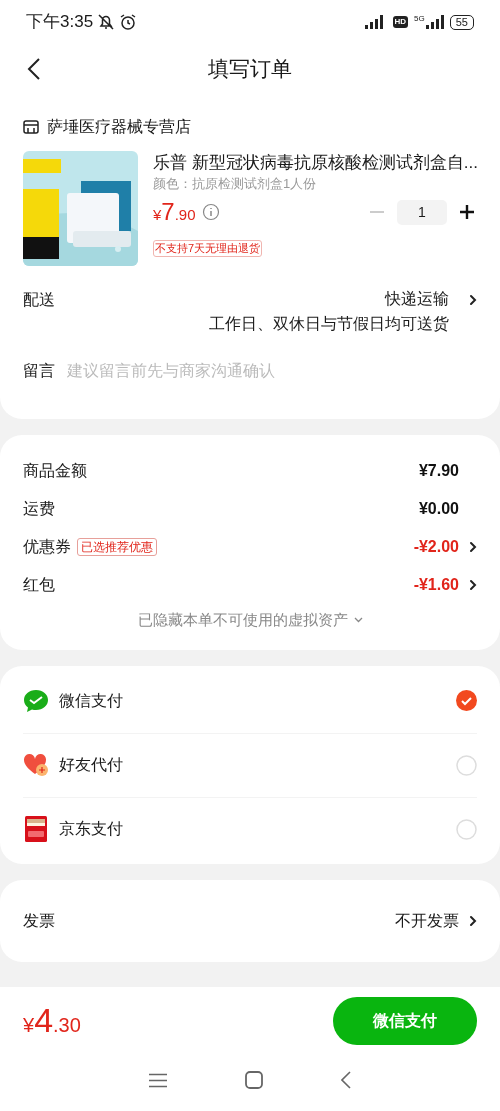  Describe the element at coordinates (461, 22) in the screenshot. I see `battery-indicator: 55` at that location.